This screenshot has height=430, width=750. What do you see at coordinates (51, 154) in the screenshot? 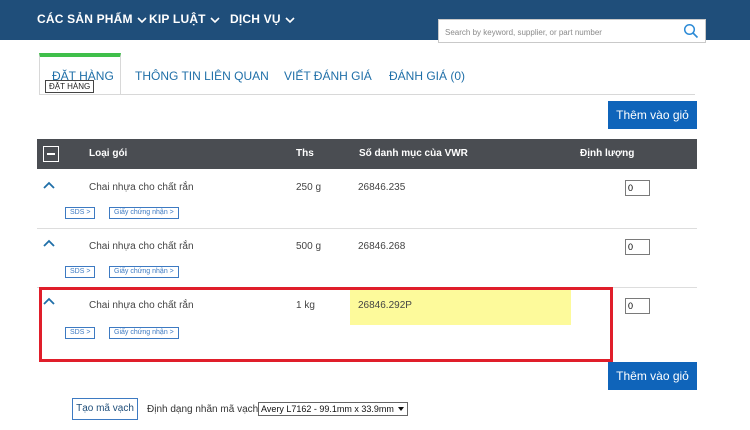
I see `collapse-all-icon` at bounding box center [51, 154].